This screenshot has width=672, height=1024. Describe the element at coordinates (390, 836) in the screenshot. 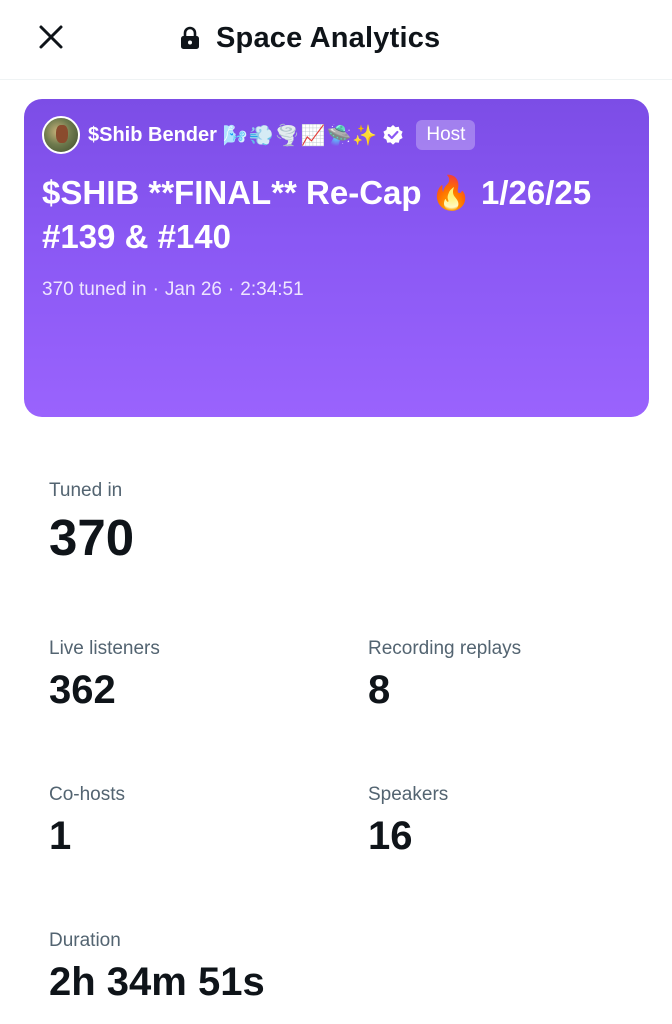

I see `stat-value: 16` at that location.